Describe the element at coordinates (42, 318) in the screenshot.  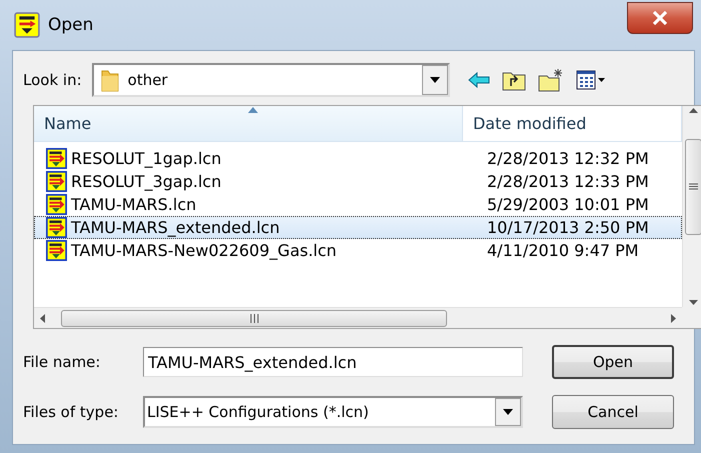
I see `scroll-left-icon` at that location.